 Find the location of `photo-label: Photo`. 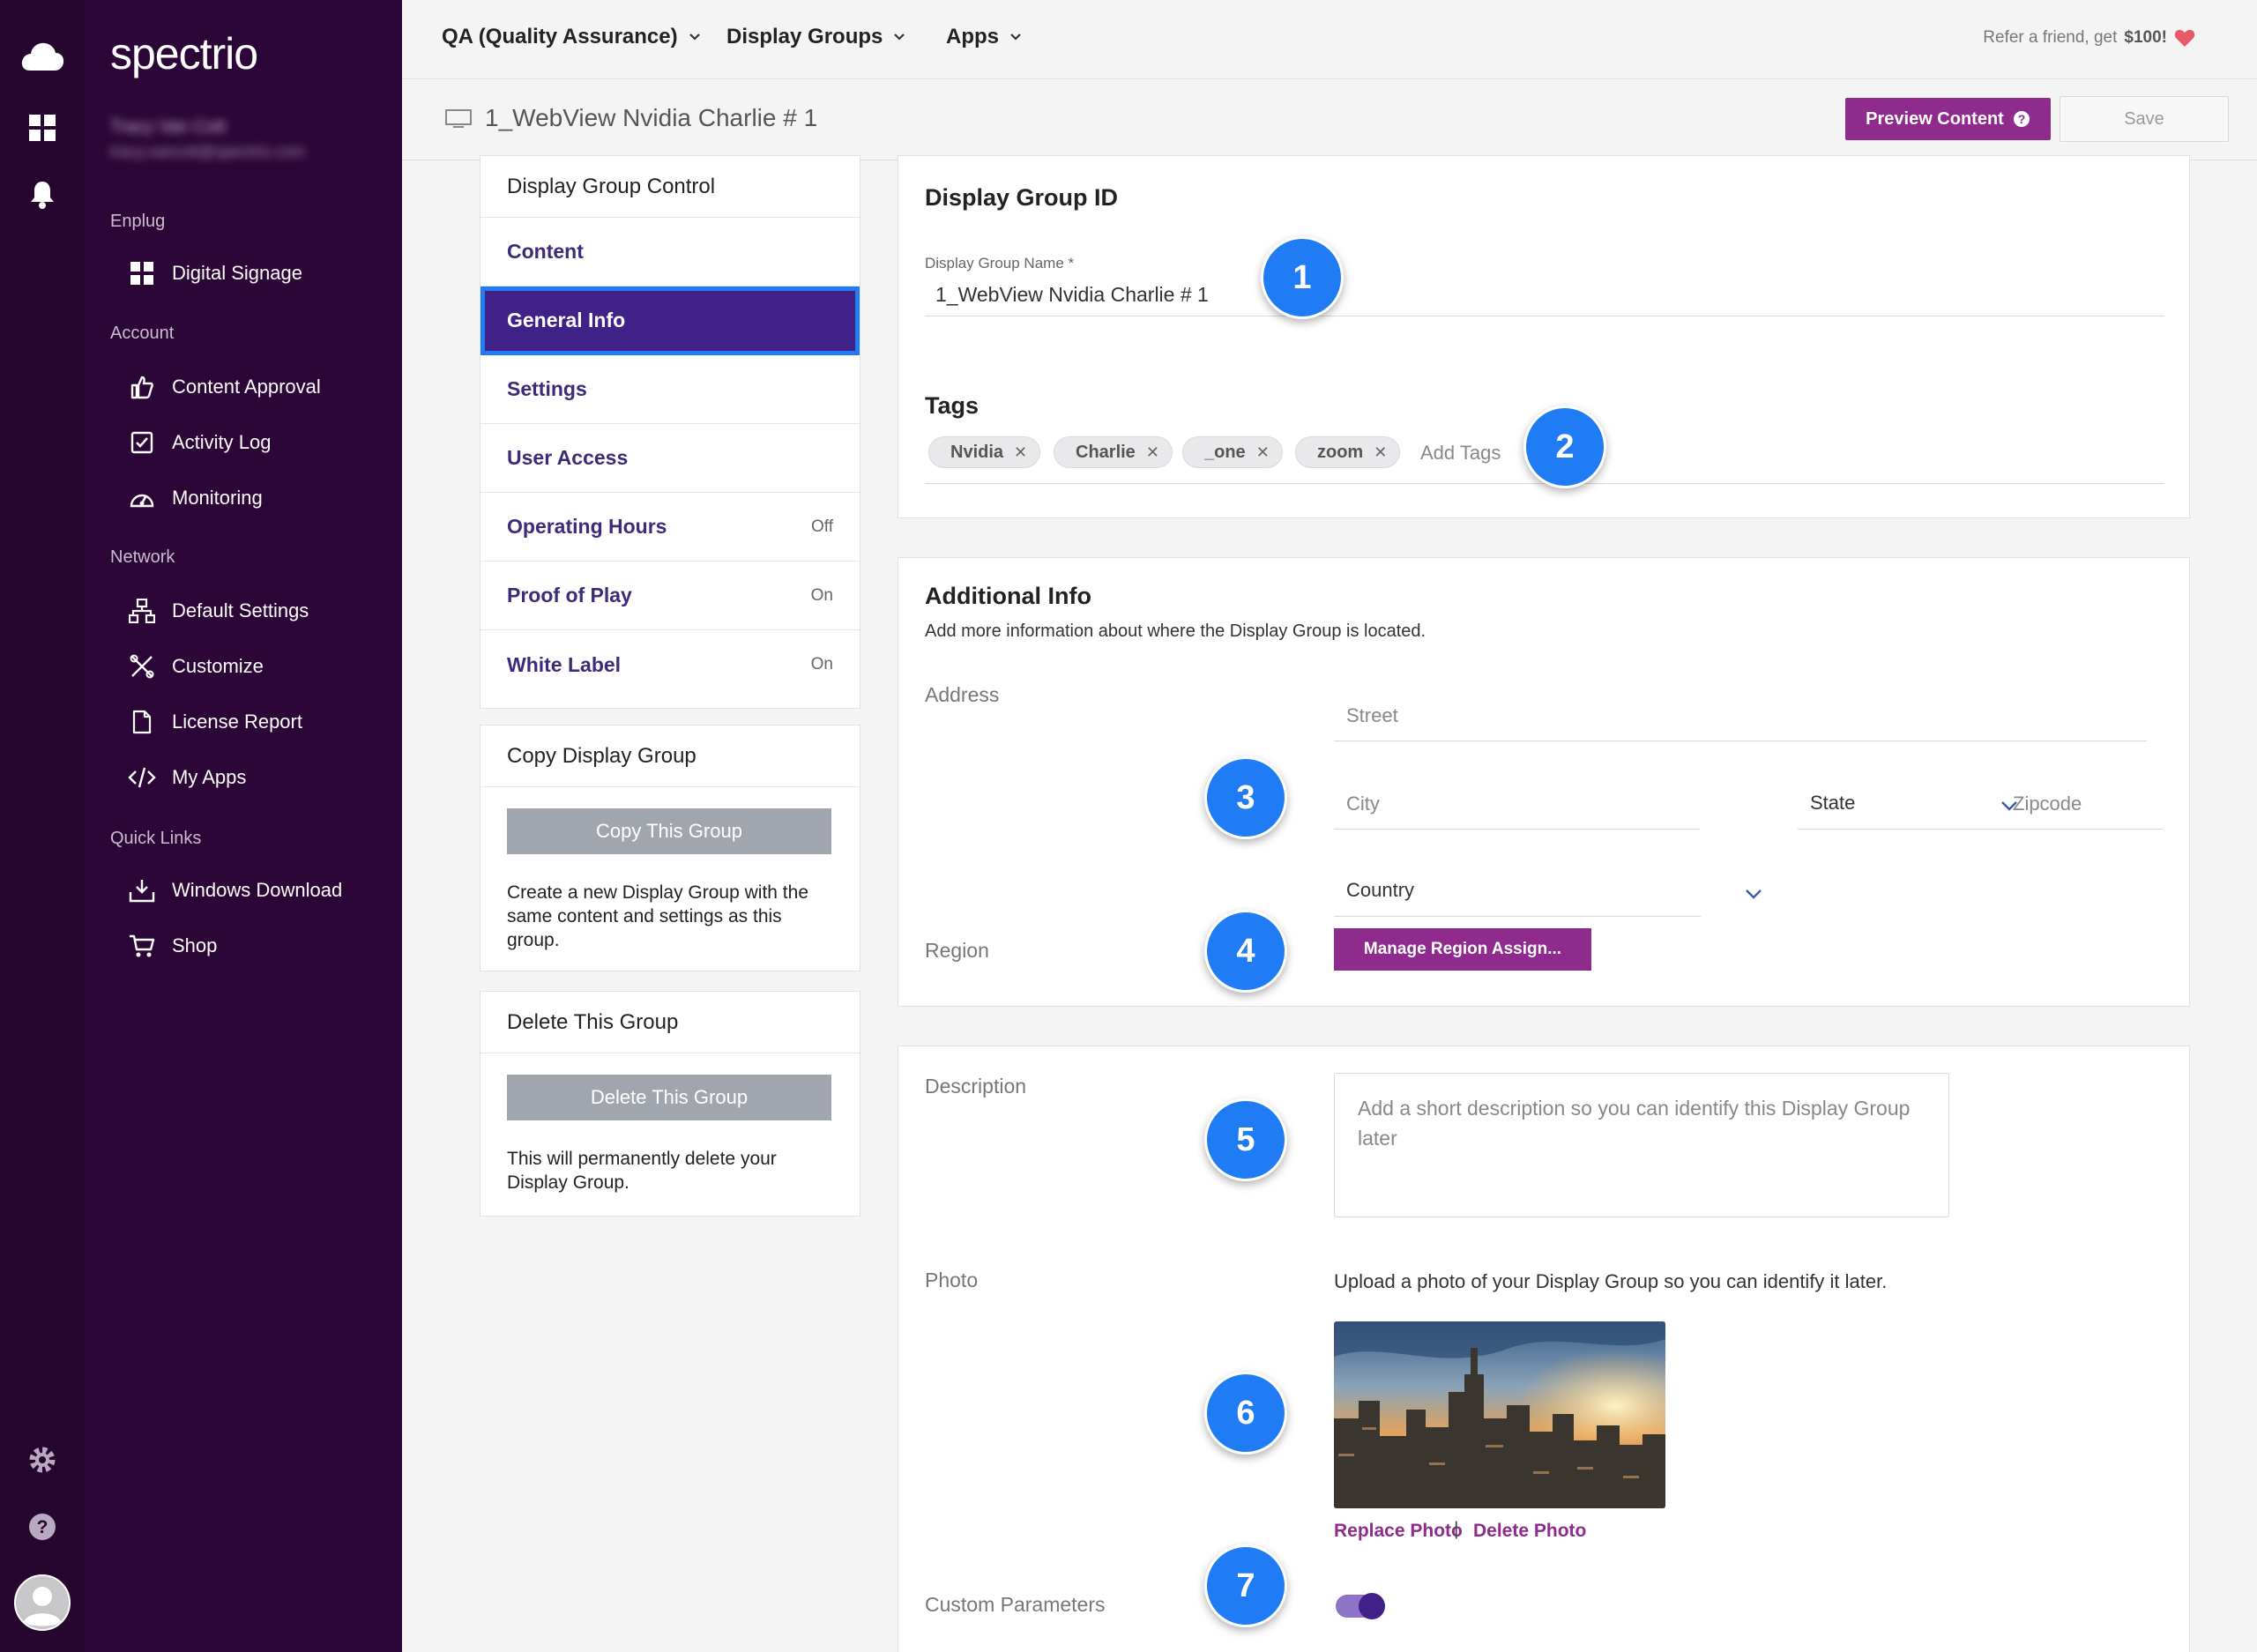

photo-label: Photo is located at coordinates (952, 1280).